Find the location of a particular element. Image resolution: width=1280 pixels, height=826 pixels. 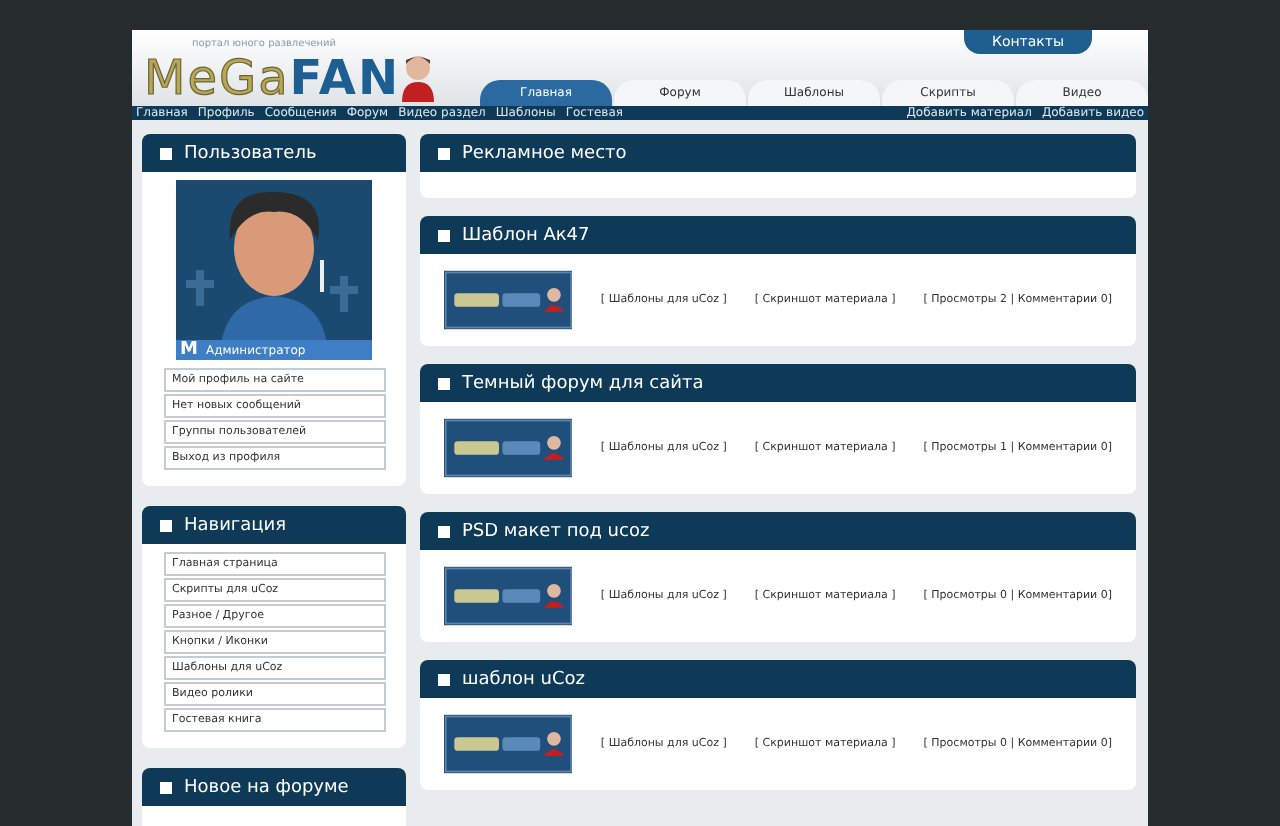

entry-title: Шаблон Ак47 is located at coordinates (526, 235).